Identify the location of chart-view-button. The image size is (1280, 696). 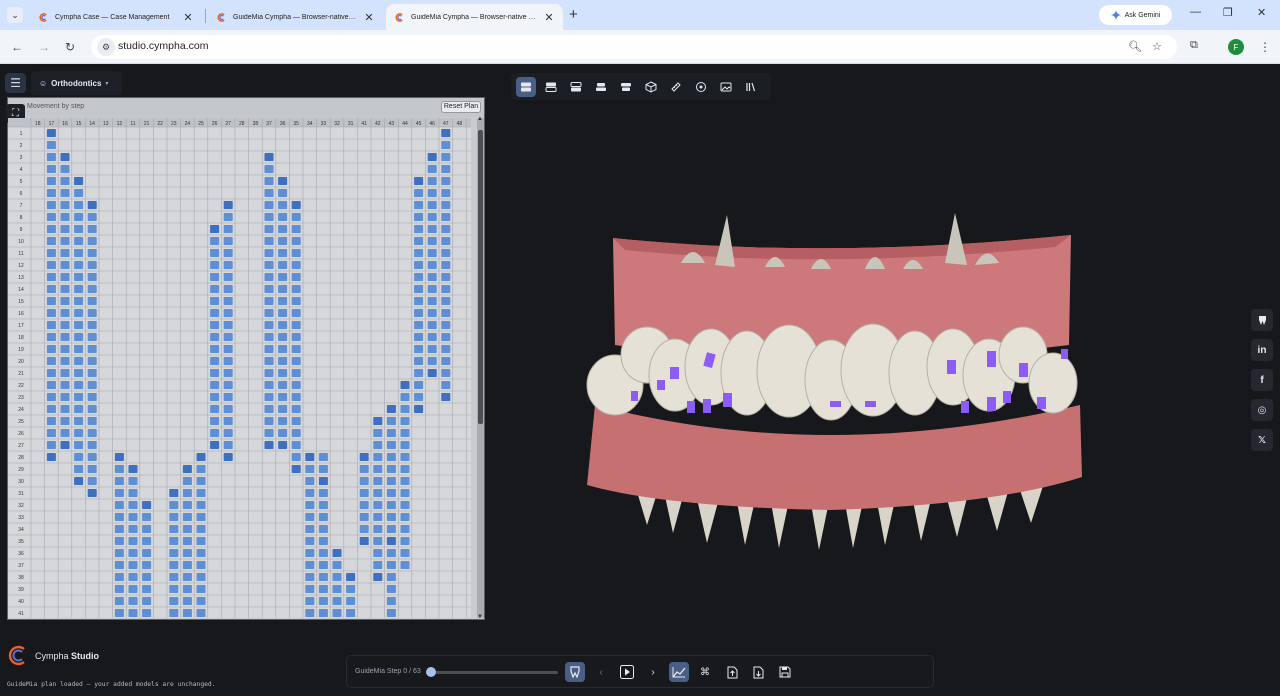
(679, 672).